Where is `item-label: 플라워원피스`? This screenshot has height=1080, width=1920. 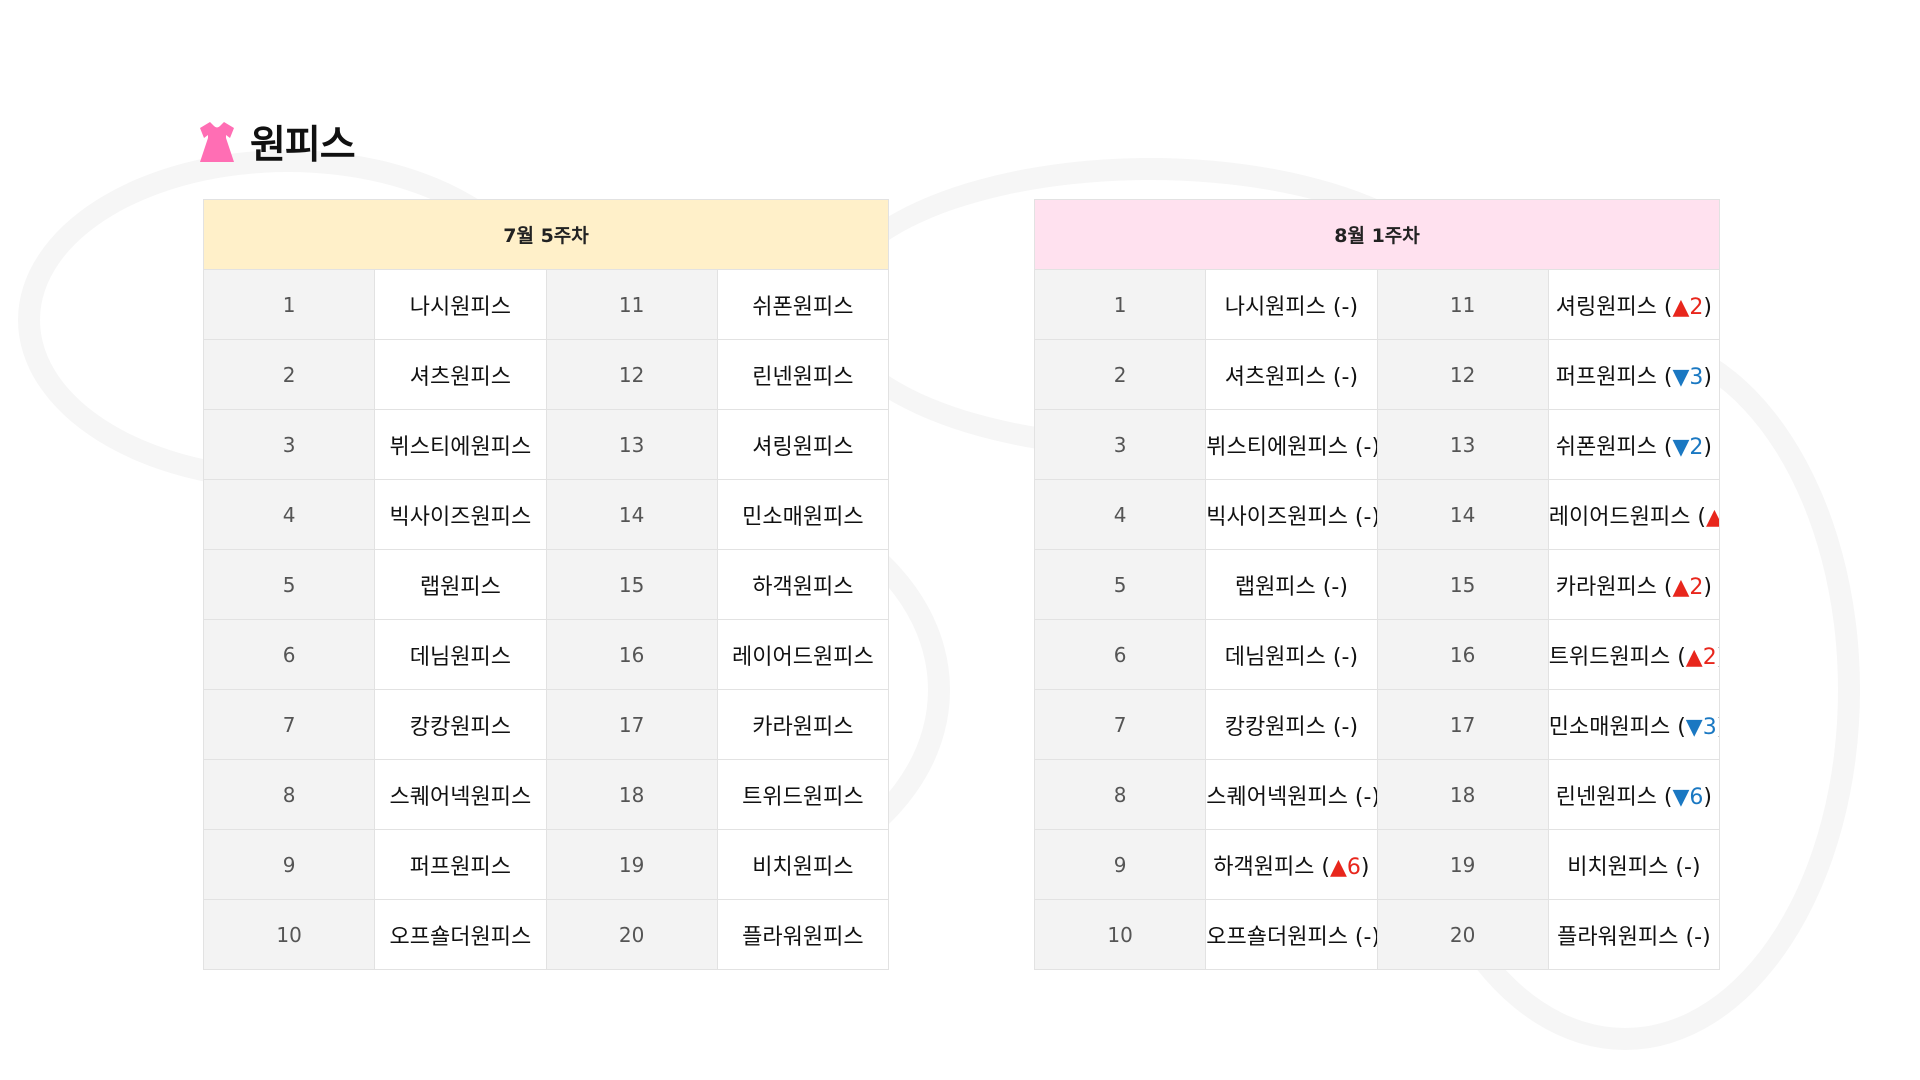
item-label: 플라워원피스 is located at coordinates (1618, 937).